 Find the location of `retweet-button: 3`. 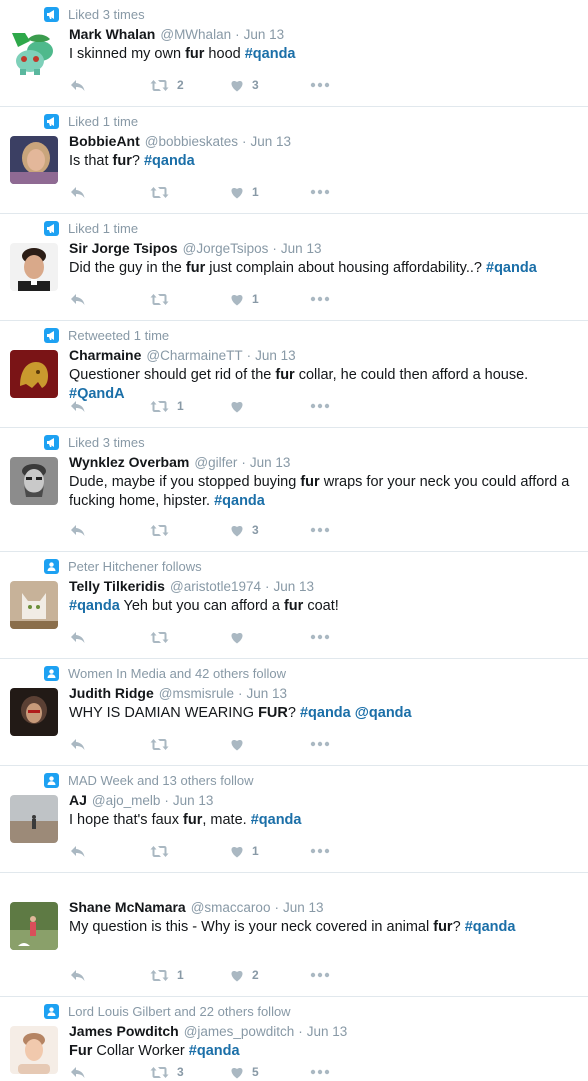

retweet-button: 3 is located at coordinates (190, 1072).